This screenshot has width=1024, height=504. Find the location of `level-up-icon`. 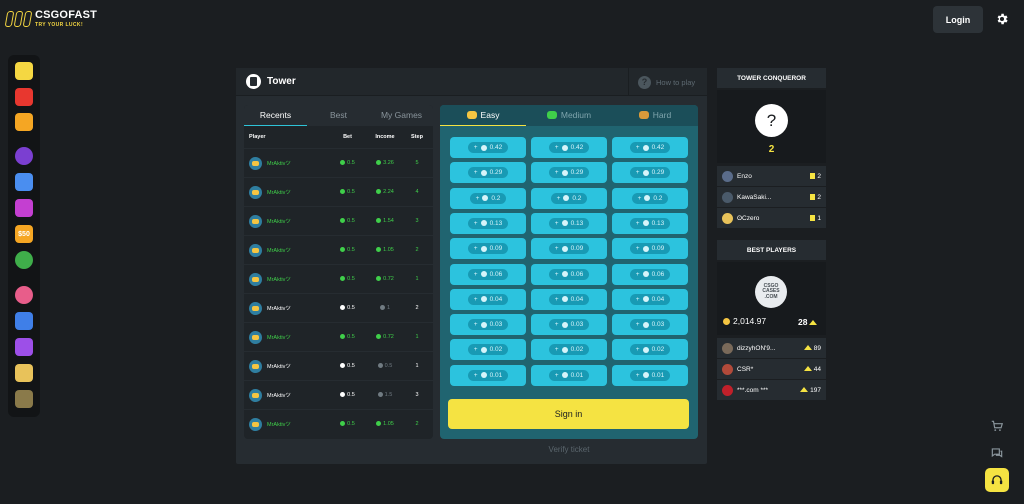

level-up-icon is located at coordinates (813, 323).